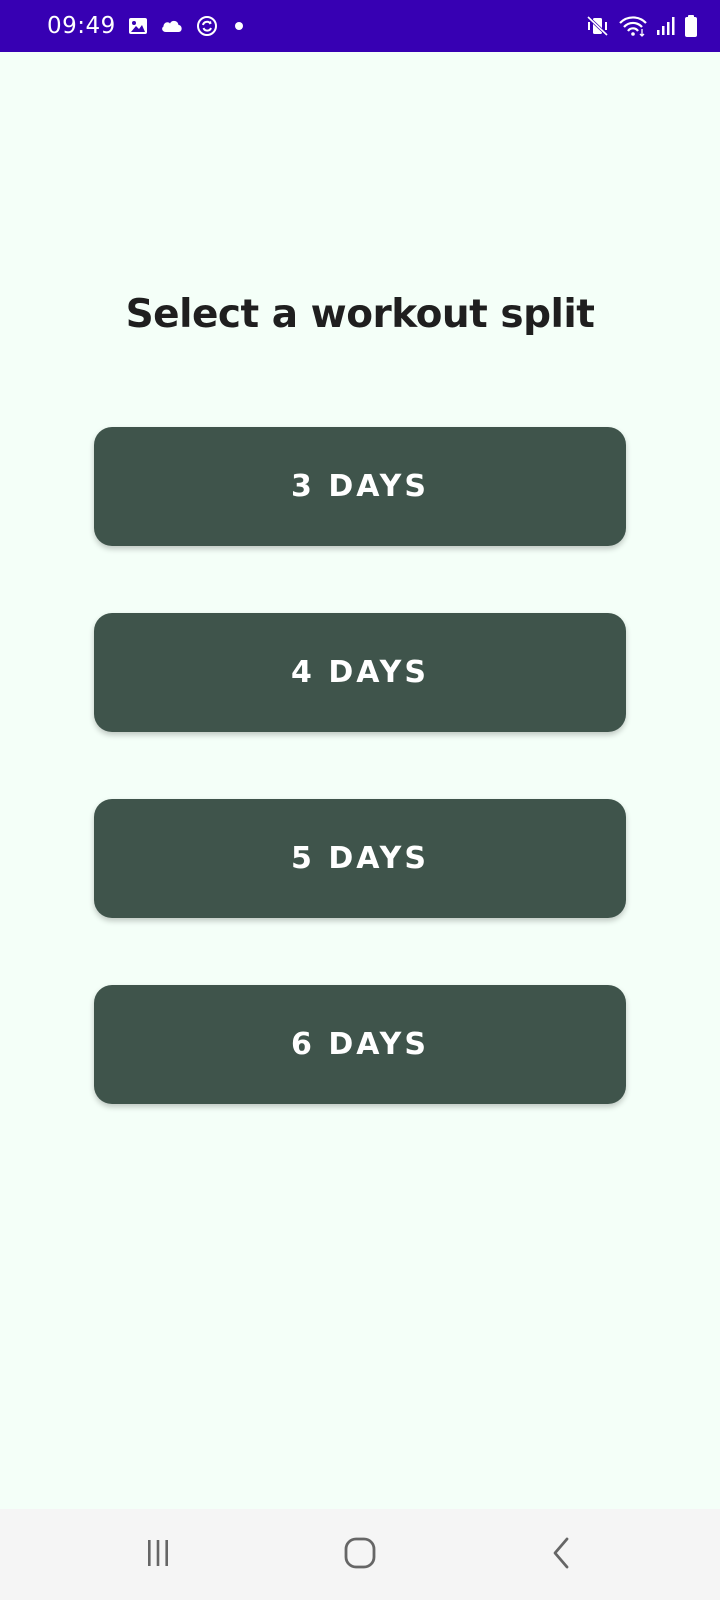 The height and width of the screenshot is (1600, 720). What do you see at coordinates (360, 314) in the screenshot?
I see `page-title: Select a workout split` at bounding box center [360, 314].